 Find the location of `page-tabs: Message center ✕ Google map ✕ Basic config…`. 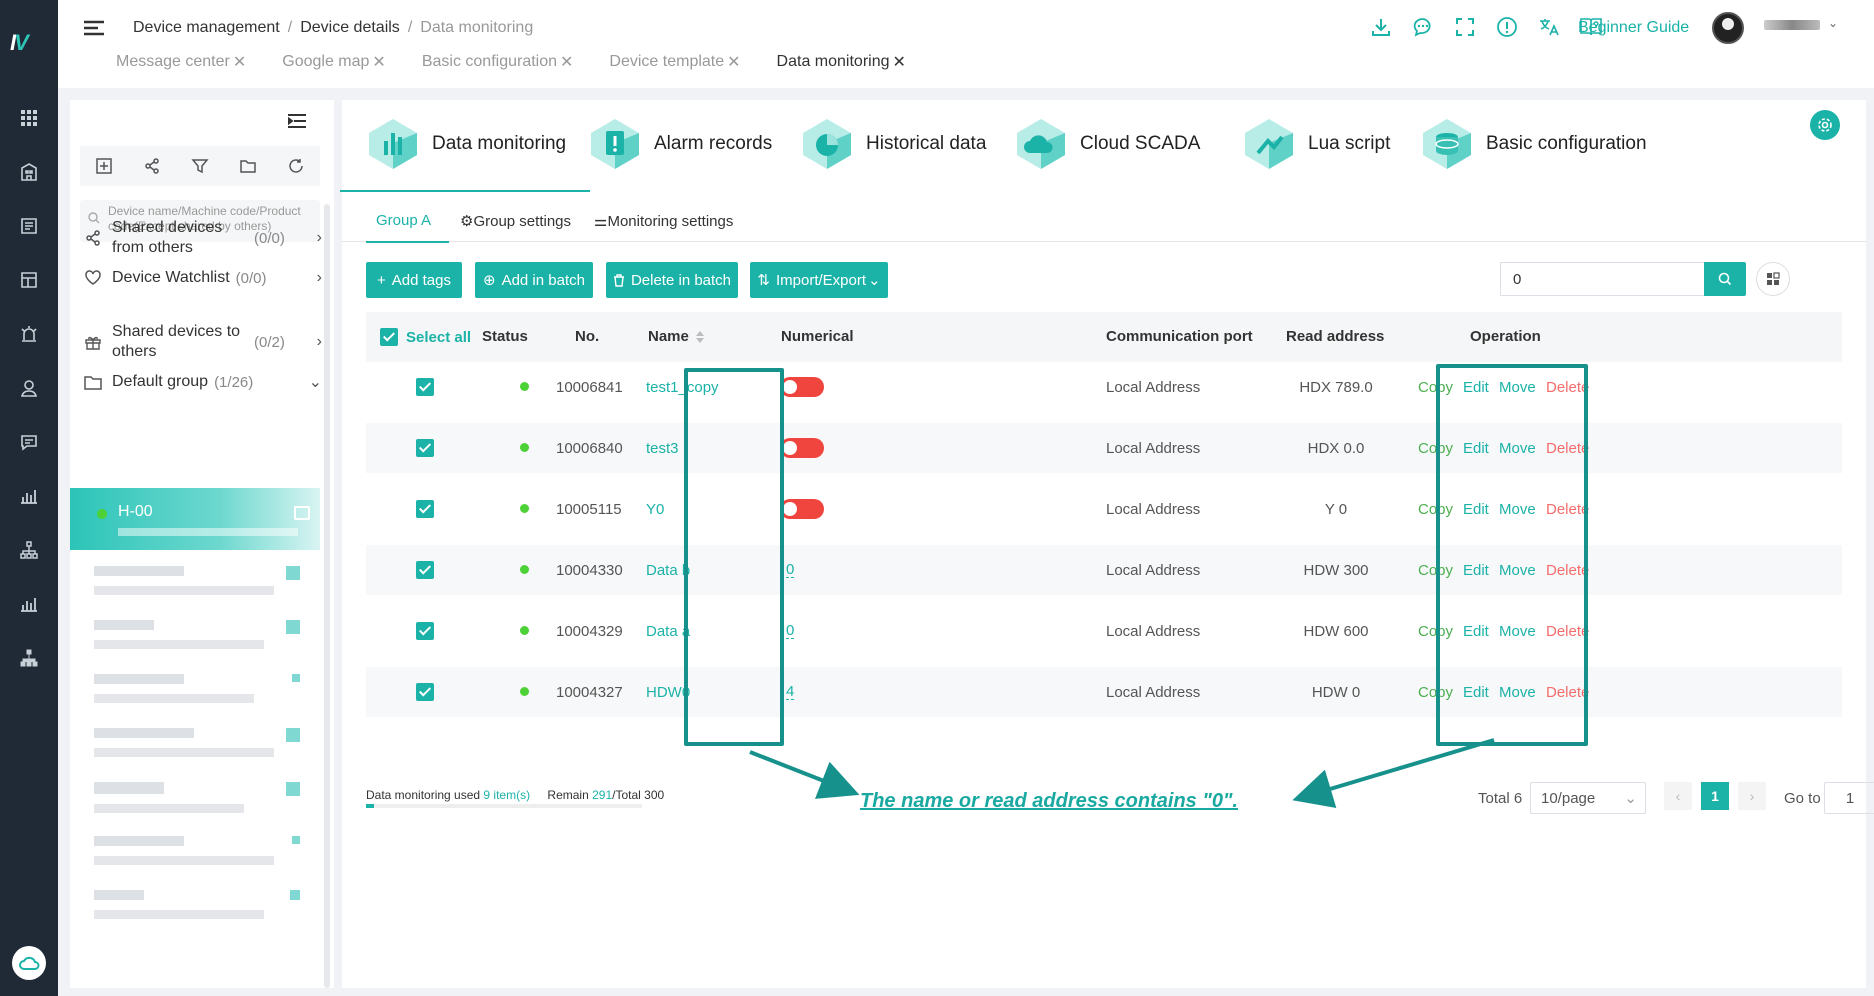

page-tabs: Message center ✕ Google map ✕ Basic config… is located at coordinates (529, 62).